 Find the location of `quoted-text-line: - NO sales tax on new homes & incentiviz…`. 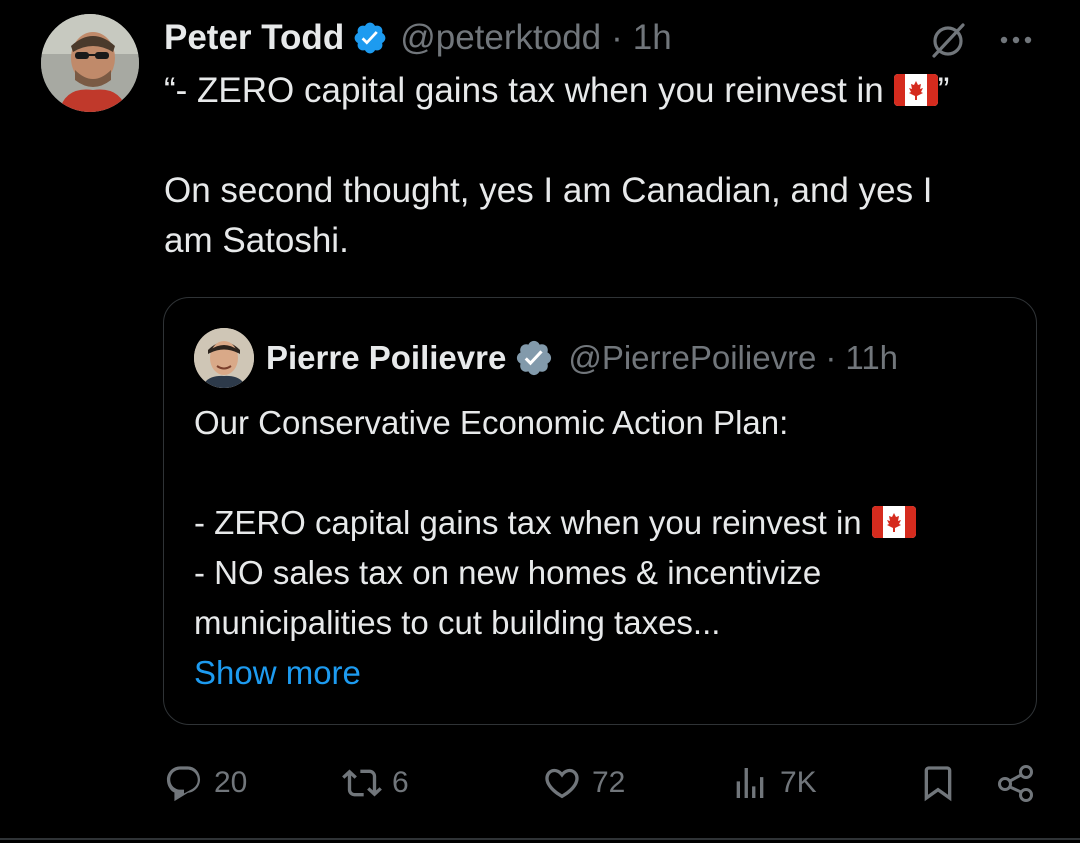

quoted-text-line: - NO sales tax on new homes & incentiviz… is located at coordinates (508, 572).